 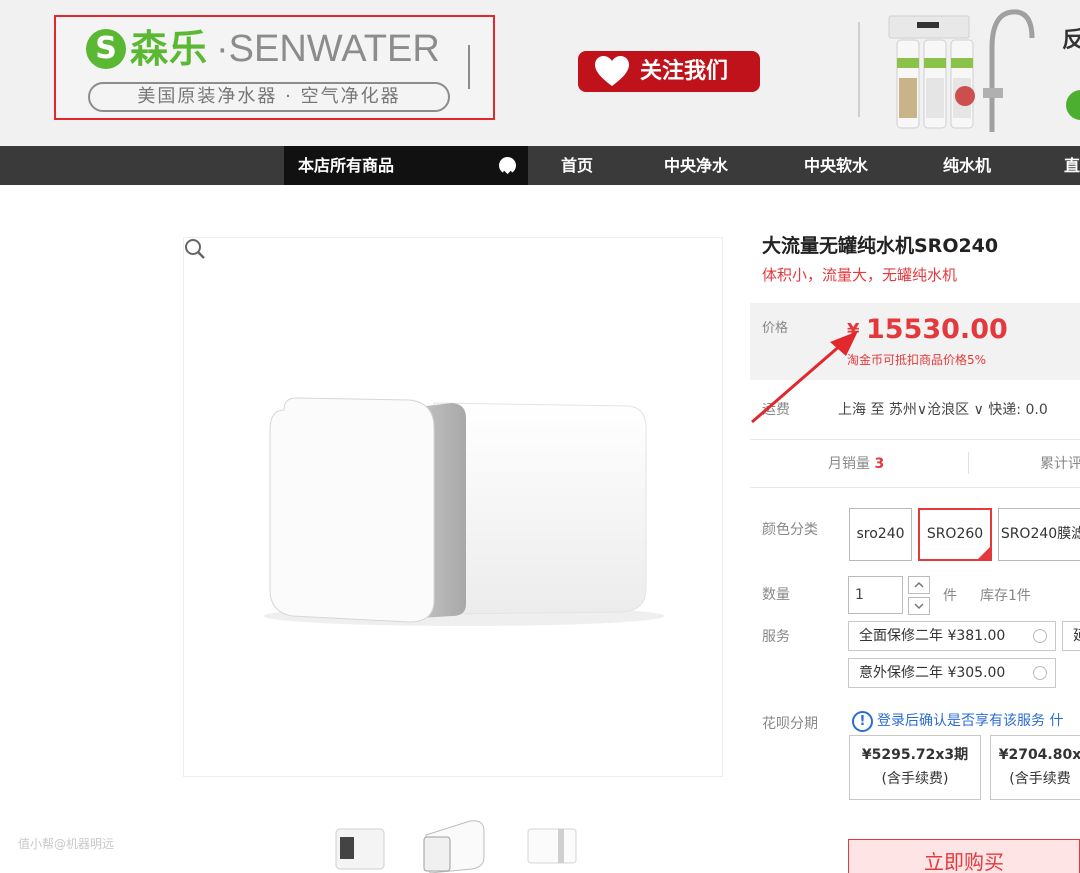 What do you see at coordinates (1071, 636) in the screenshot?
I see `service-select-extended: 延` at bounding box center [1071, 636].